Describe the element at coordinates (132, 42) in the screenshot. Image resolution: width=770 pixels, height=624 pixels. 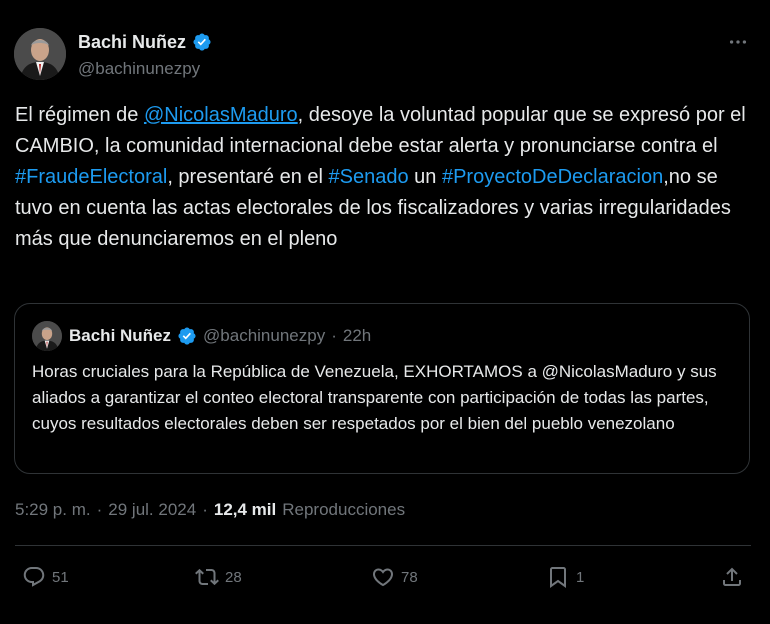
I see `author-name: Bachi Nuñez` at that location.